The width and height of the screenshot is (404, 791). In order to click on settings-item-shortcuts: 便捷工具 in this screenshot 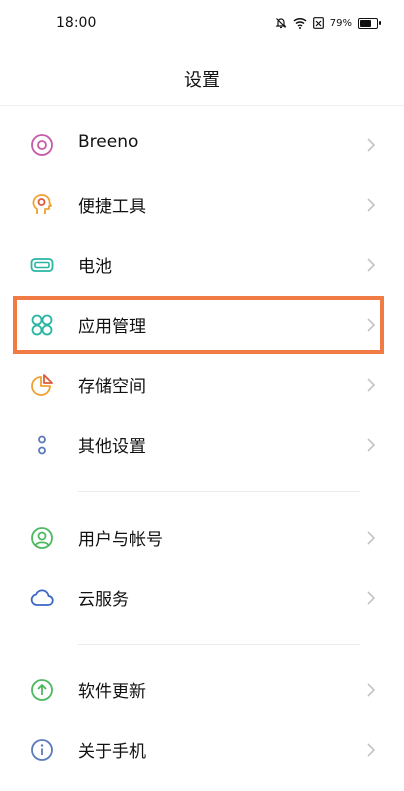, I will do `click(202, 205)`.